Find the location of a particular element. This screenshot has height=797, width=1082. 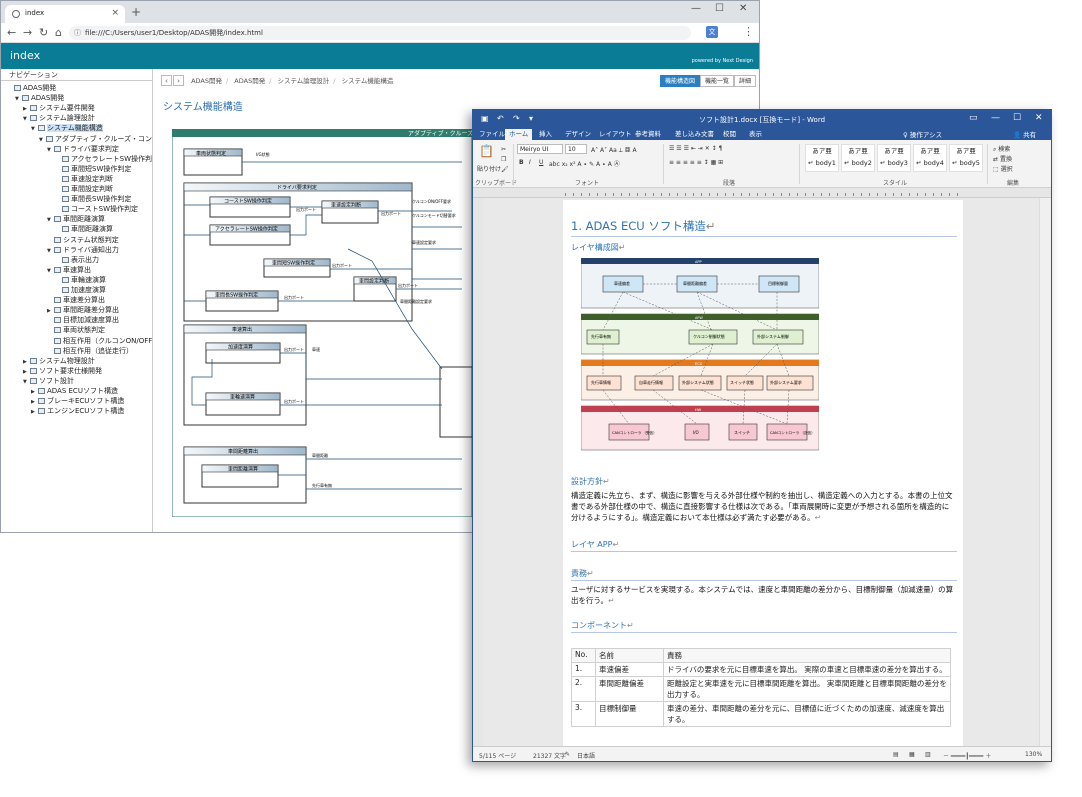

nav-tree-item: 相互作用（追従走行） is located at coordinates (90, 351).